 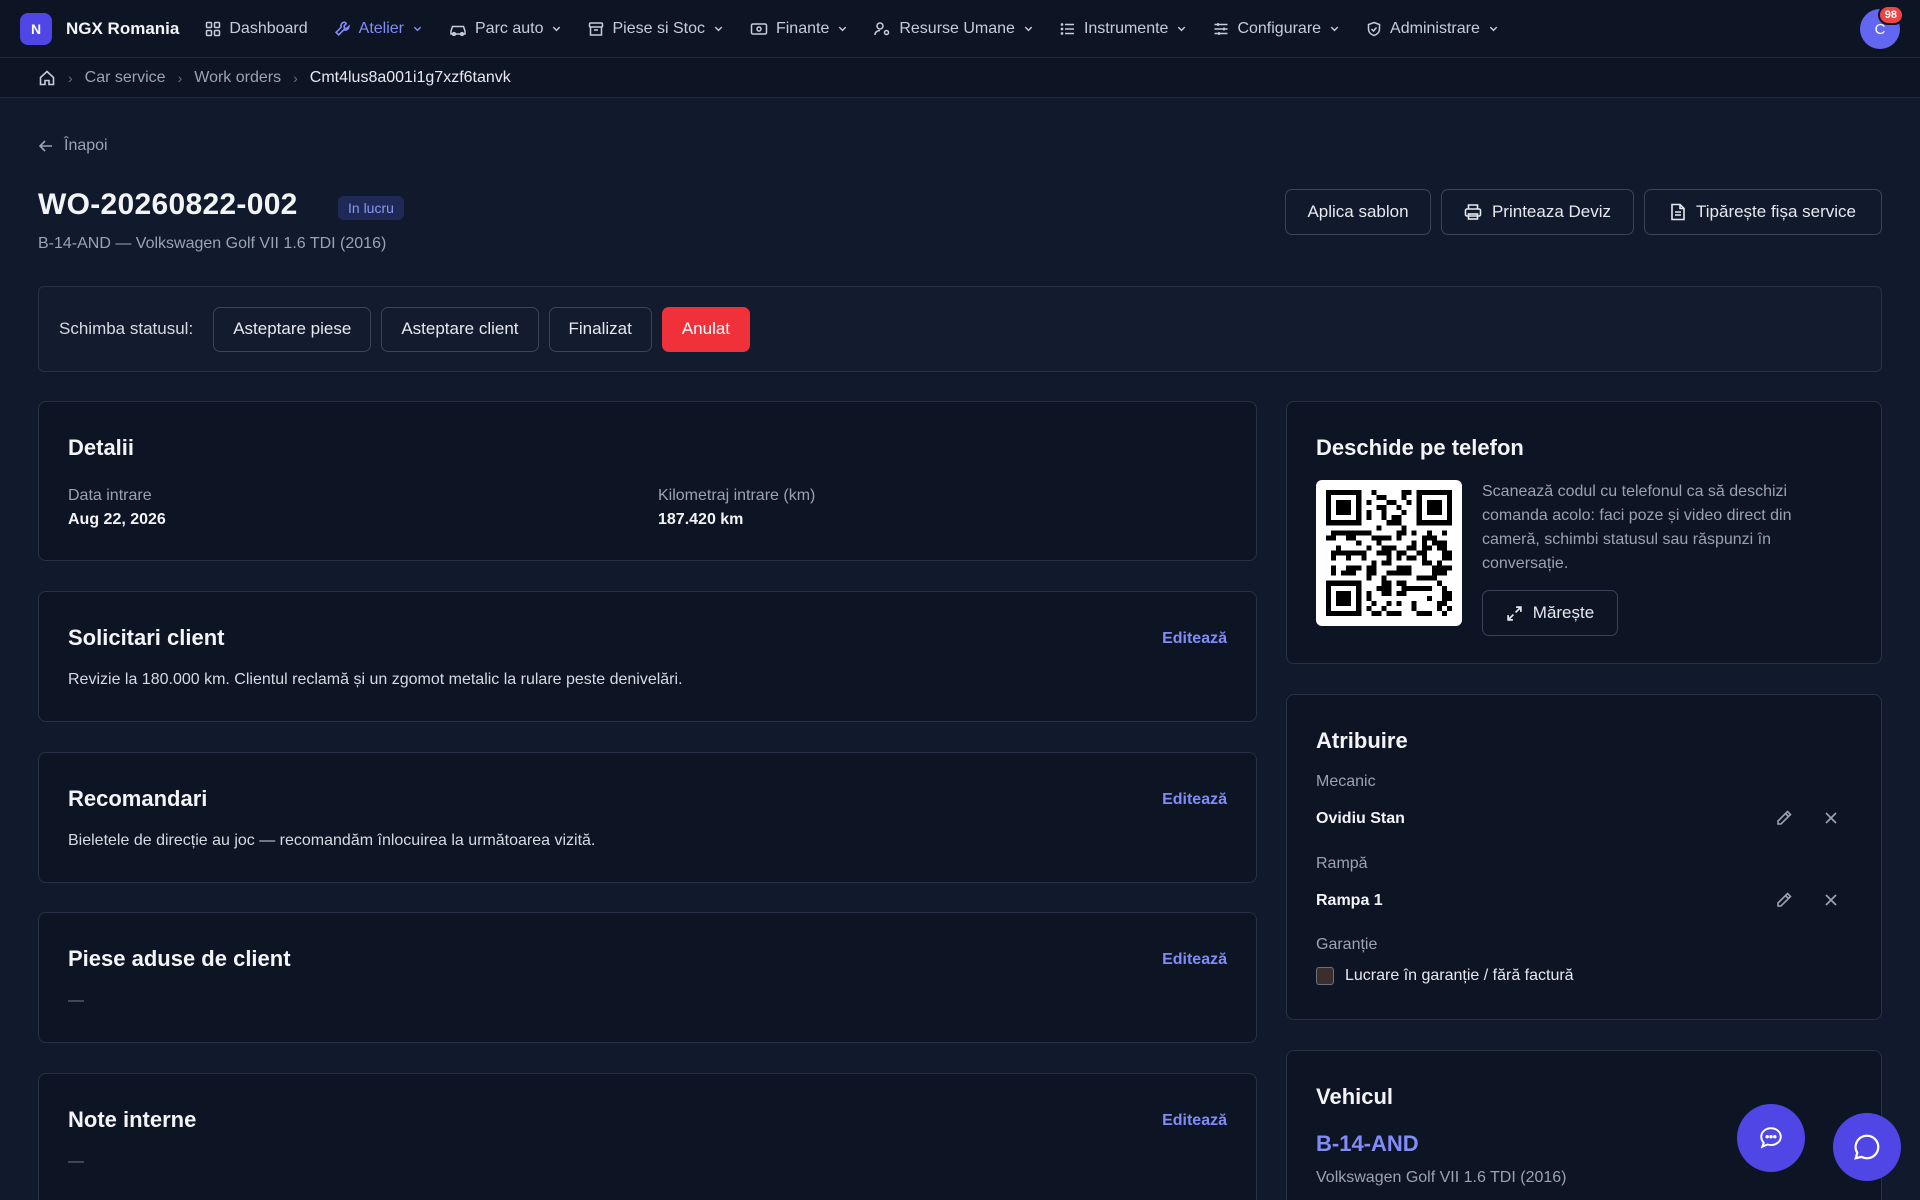 I want to click on file-text-icon, so click(x=1678, y=212).